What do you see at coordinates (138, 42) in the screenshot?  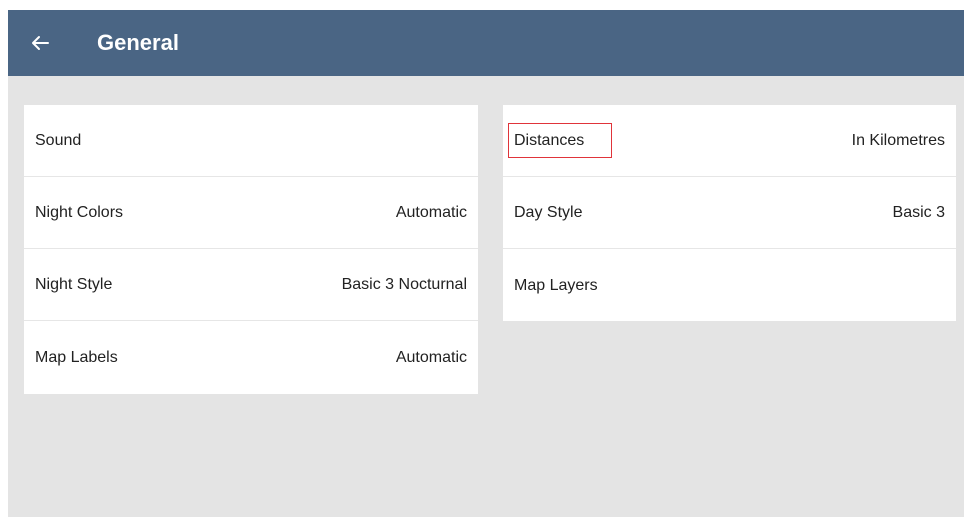 I see `page-title: General` at bounding box center [138, 42].